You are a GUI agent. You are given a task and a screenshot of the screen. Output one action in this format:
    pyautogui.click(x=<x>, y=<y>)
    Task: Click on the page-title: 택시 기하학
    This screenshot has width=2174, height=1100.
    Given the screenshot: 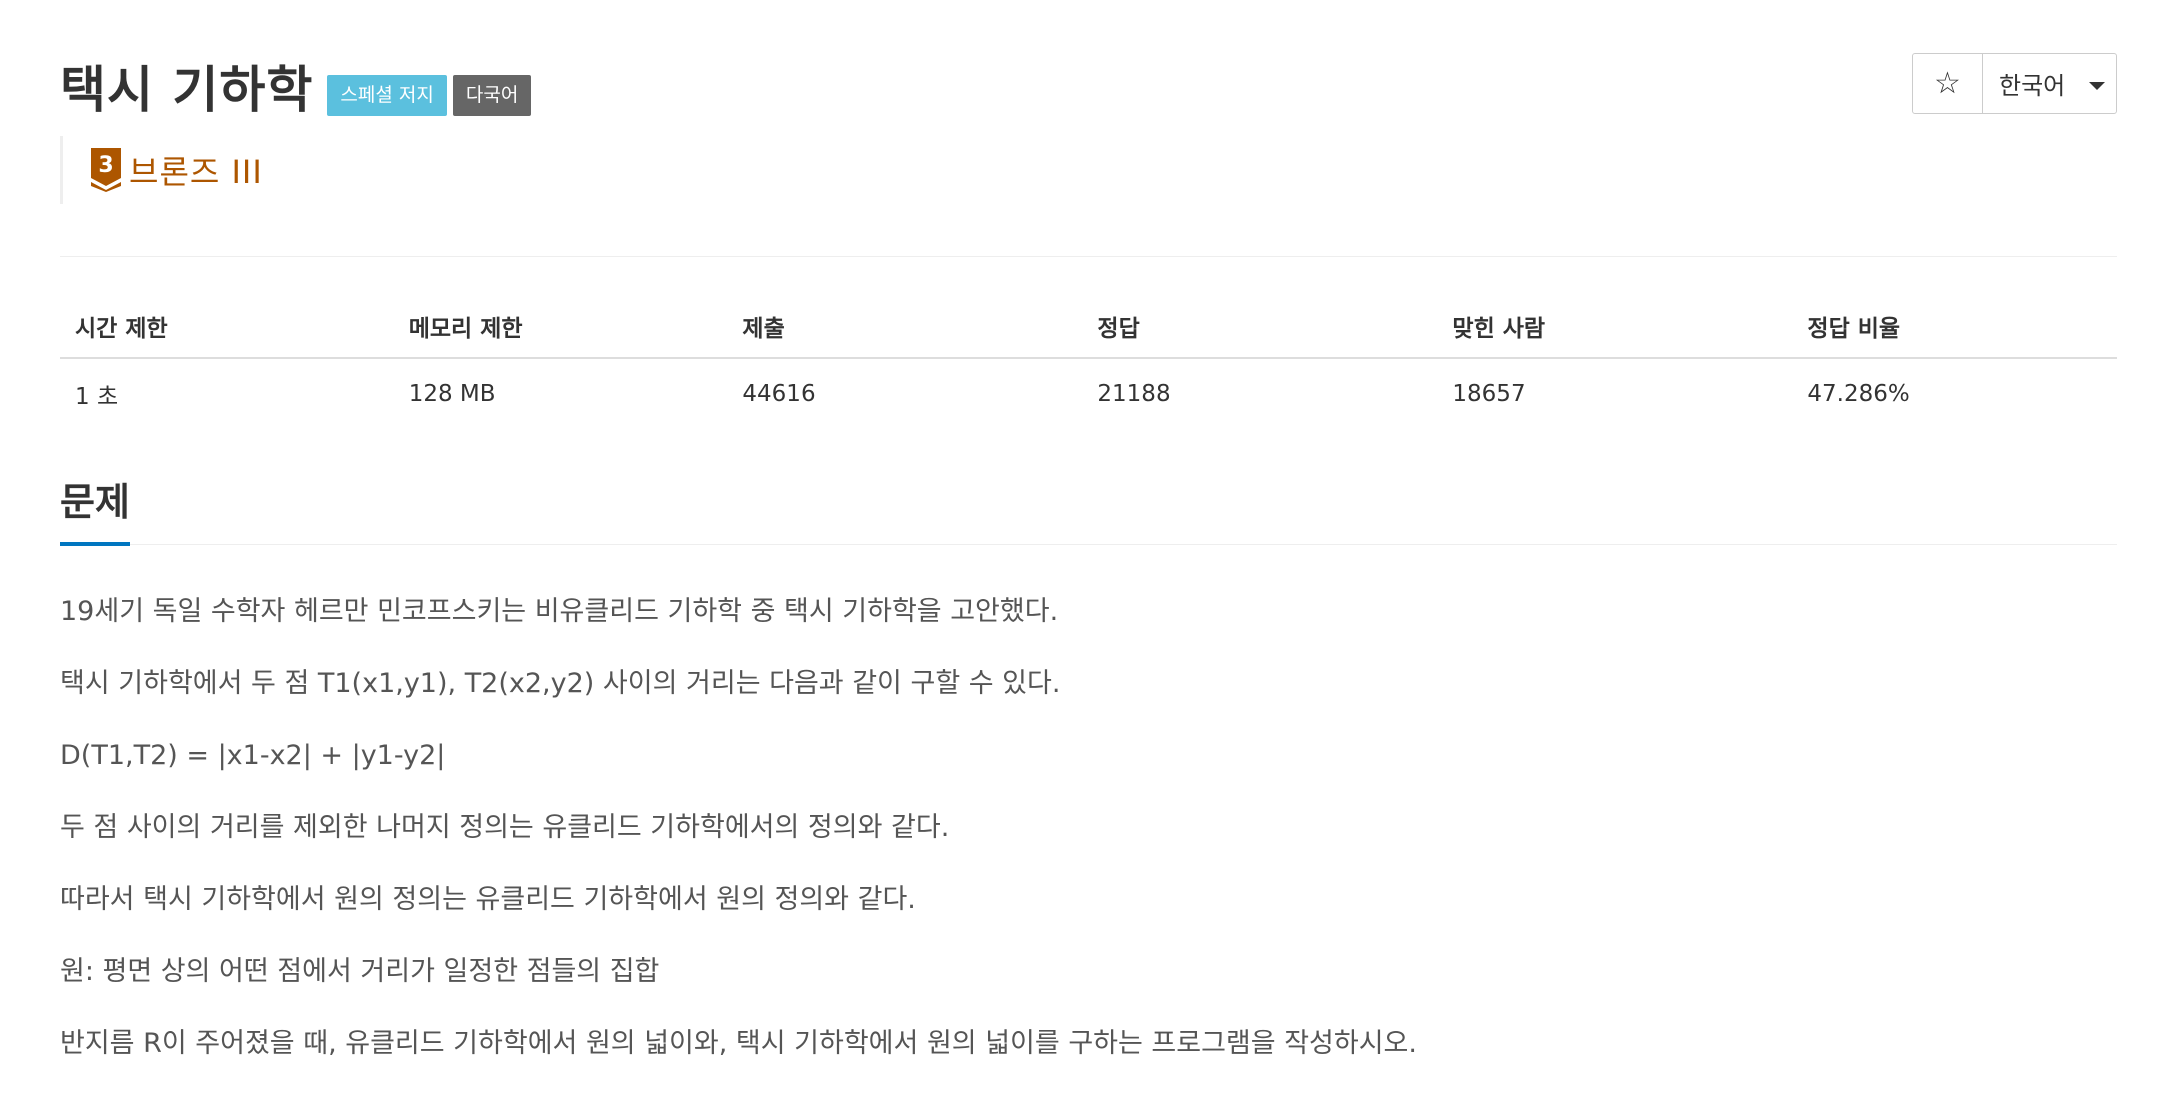 What is the action you would take?
    pyautogui.click(x=187, y=90)
    